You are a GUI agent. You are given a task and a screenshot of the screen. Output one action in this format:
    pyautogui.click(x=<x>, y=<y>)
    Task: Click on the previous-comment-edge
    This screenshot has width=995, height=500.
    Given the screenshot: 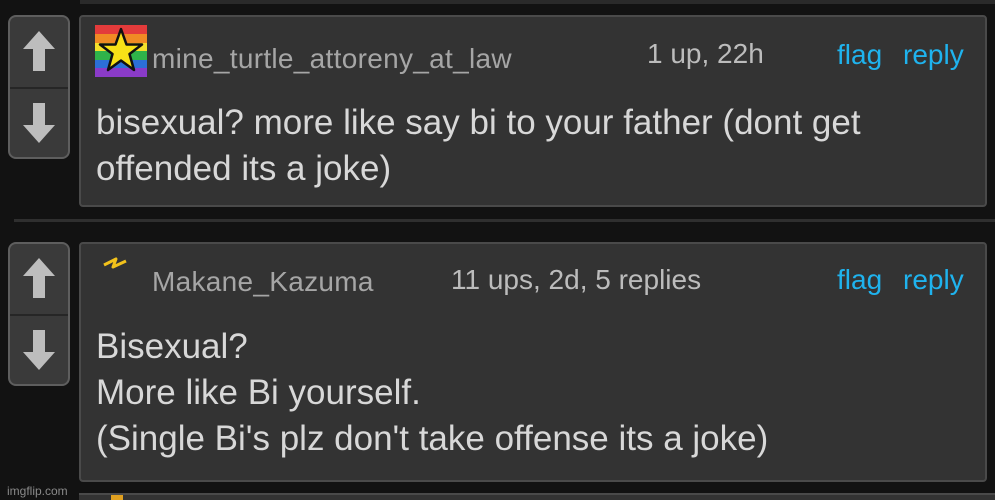 What is the action you would take?
    pyautogui.click(x=537, y=2)
    